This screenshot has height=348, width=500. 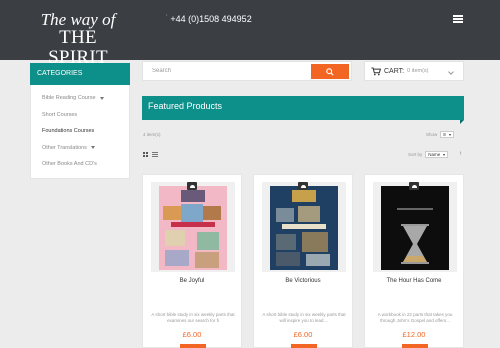 I want to click on search-icon, so click(x=330, y=71).